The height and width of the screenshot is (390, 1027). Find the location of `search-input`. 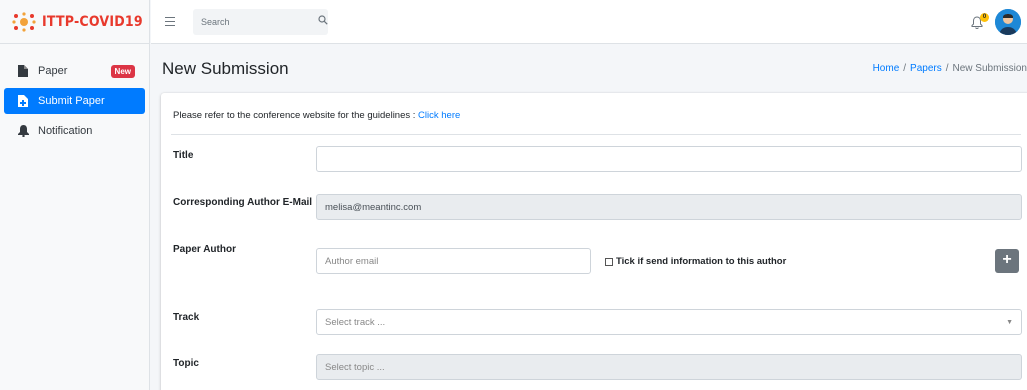

search-input is located at coordinates (259, 21).